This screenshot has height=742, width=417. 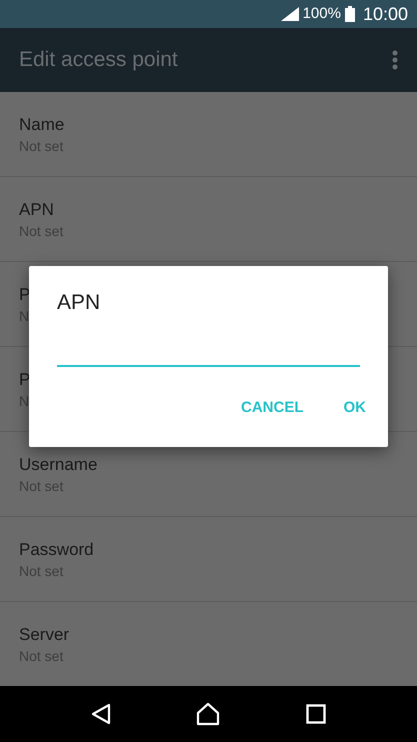 I want to click on setting-label: Username, so click(x=58, y=465).